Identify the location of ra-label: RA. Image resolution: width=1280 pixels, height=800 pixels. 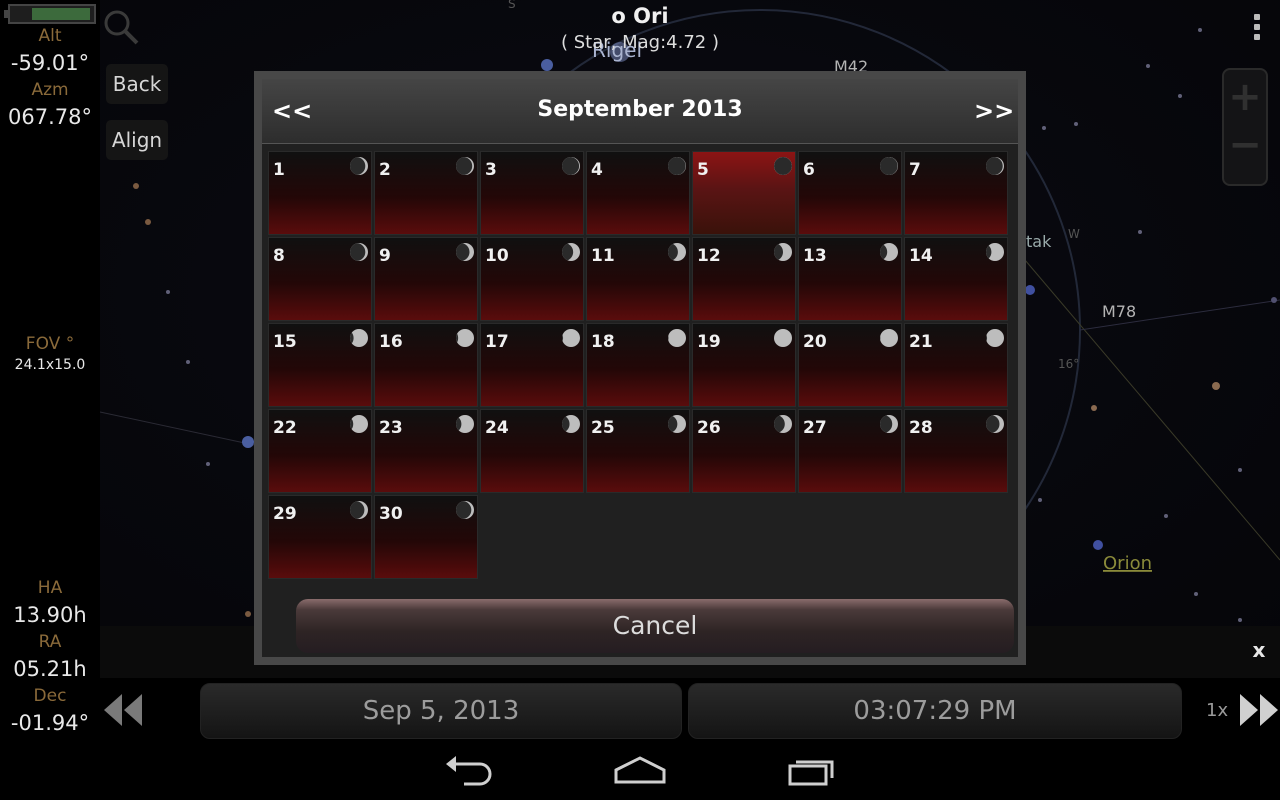
(50, 642).